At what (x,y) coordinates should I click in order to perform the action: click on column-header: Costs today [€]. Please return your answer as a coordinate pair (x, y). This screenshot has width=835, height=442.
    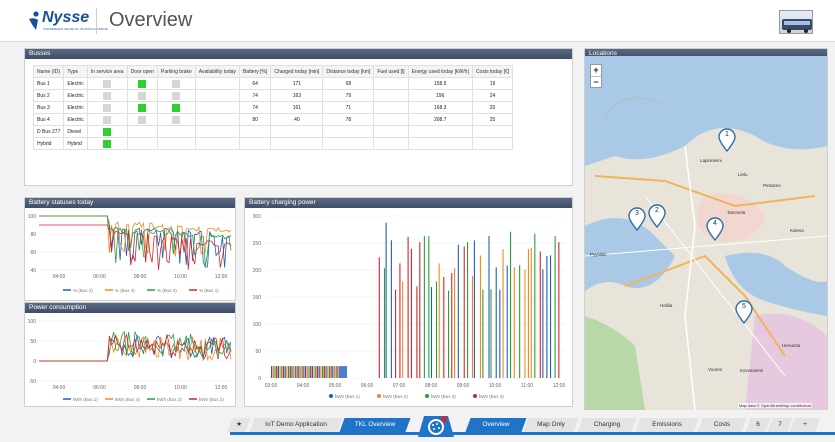
    Looking at the image, I should click on (492, 71).